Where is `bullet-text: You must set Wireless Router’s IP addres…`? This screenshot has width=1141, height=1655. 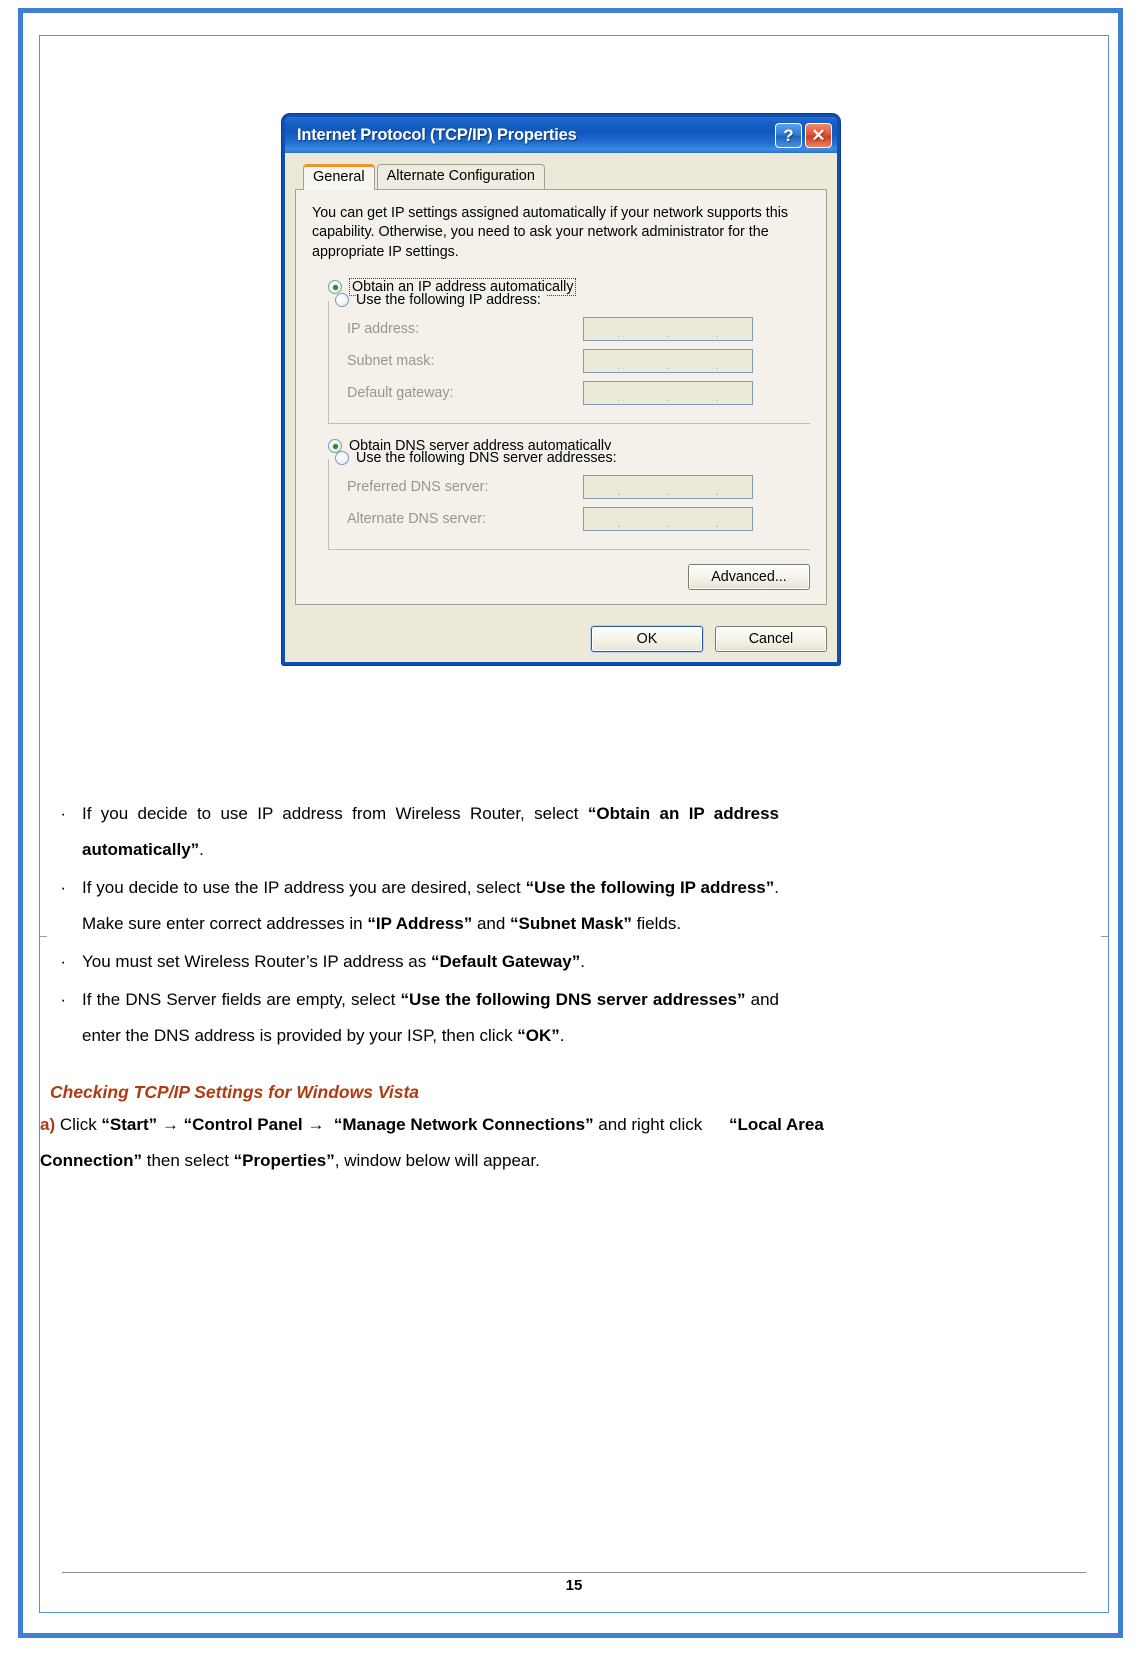 bullet-text: You must set Wireless Router’s IP addres… is located at coordinates (333, 961).